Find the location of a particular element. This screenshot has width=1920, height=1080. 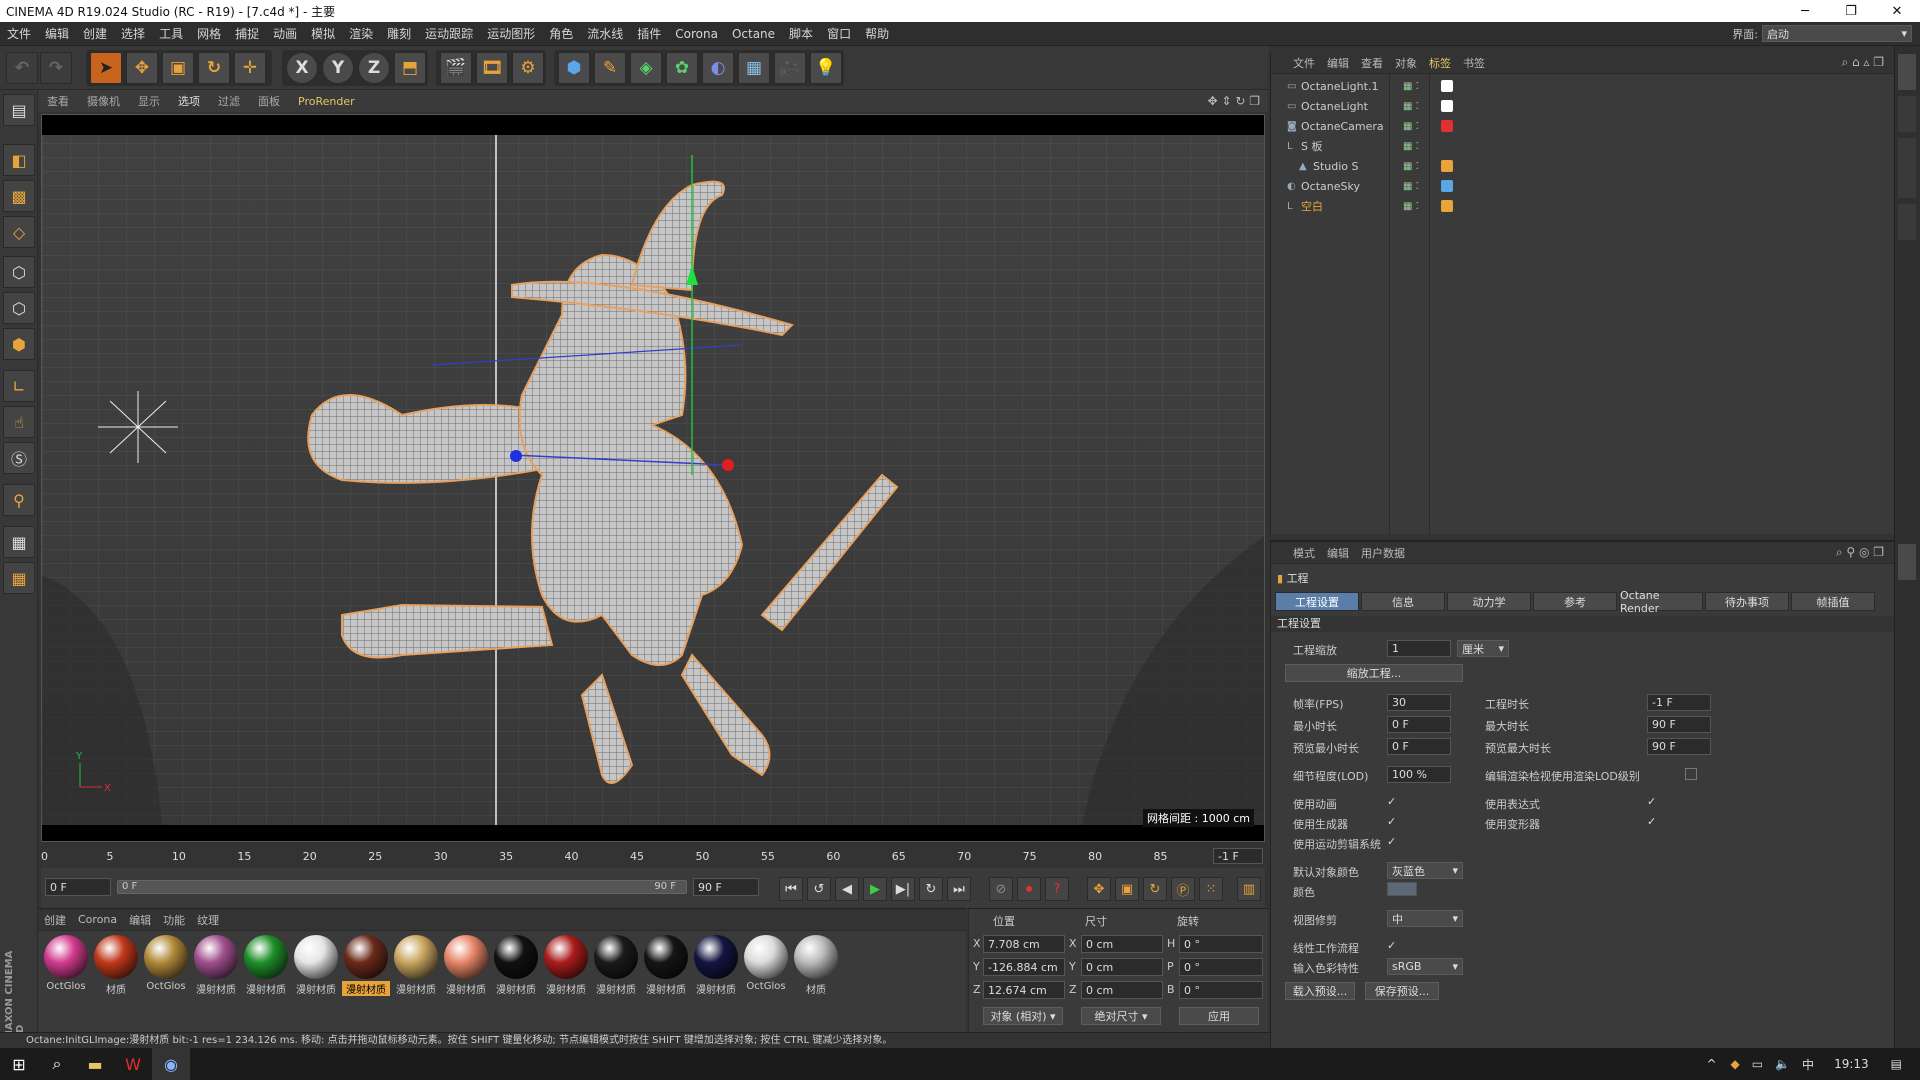

object-row: ▭ OctaneLight.1 ▦ ⁚ is located at coordinates (1583, 86).